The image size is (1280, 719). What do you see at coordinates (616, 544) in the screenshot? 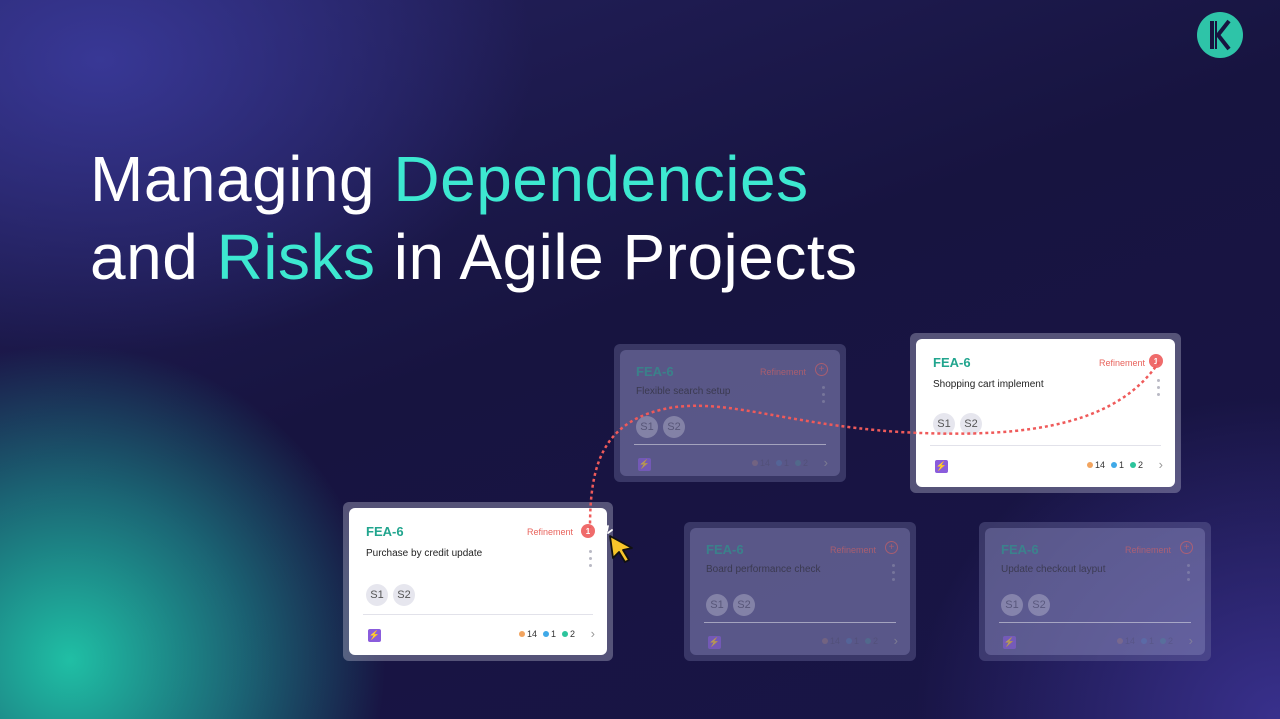
I see `cursor-icon` at bounding box center [616, 544].